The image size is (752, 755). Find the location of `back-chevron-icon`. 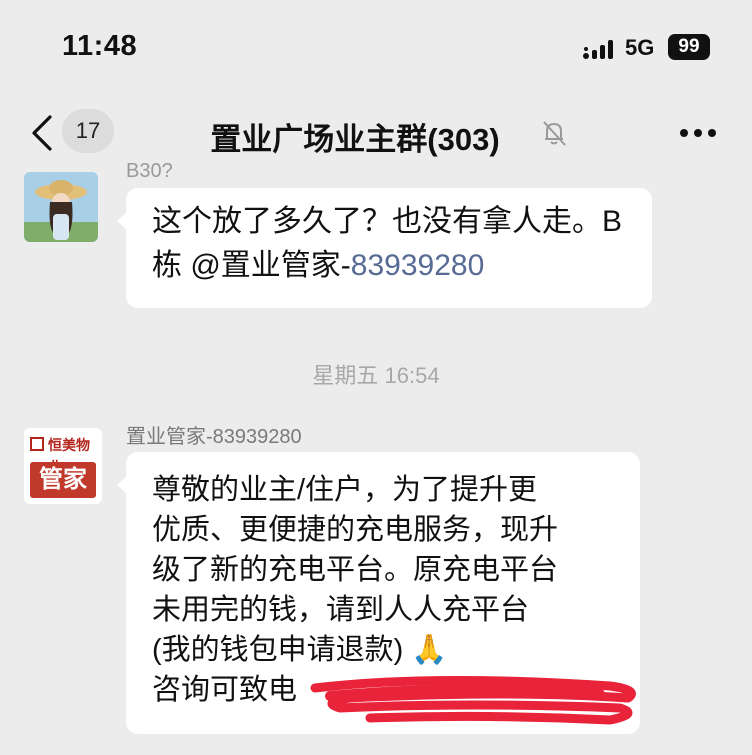

back-chevron-icon is located at coordinates (42, 133).